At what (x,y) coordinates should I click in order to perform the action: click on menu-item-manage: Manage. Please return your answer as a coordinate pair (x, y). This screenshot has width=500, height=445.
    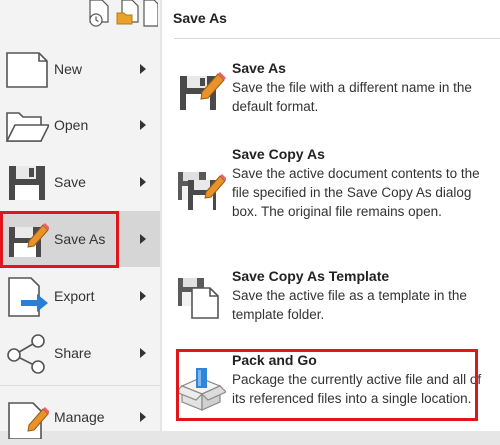
    Looking at the image, I should click on (80, 417).